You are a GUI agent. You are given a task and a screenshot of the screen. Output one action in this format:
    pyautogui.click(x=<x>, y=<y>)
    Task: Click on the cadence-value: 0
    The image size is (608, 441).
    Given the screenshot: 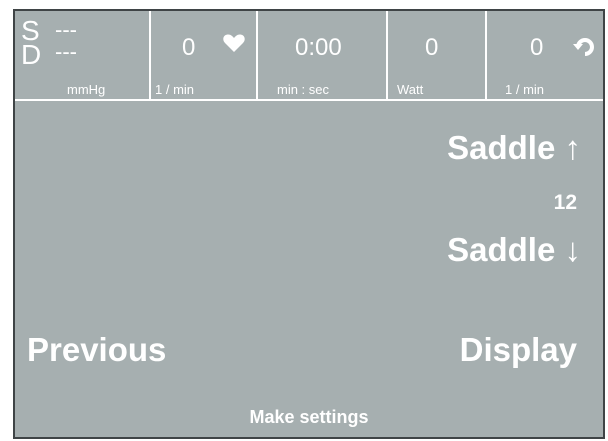 What is the action you would take?
    pyautogui.click(x=537, y=47)
    